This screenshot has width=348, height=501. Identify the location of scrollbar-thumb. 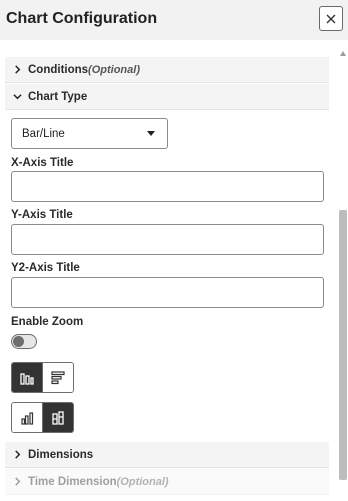
(343, 345).